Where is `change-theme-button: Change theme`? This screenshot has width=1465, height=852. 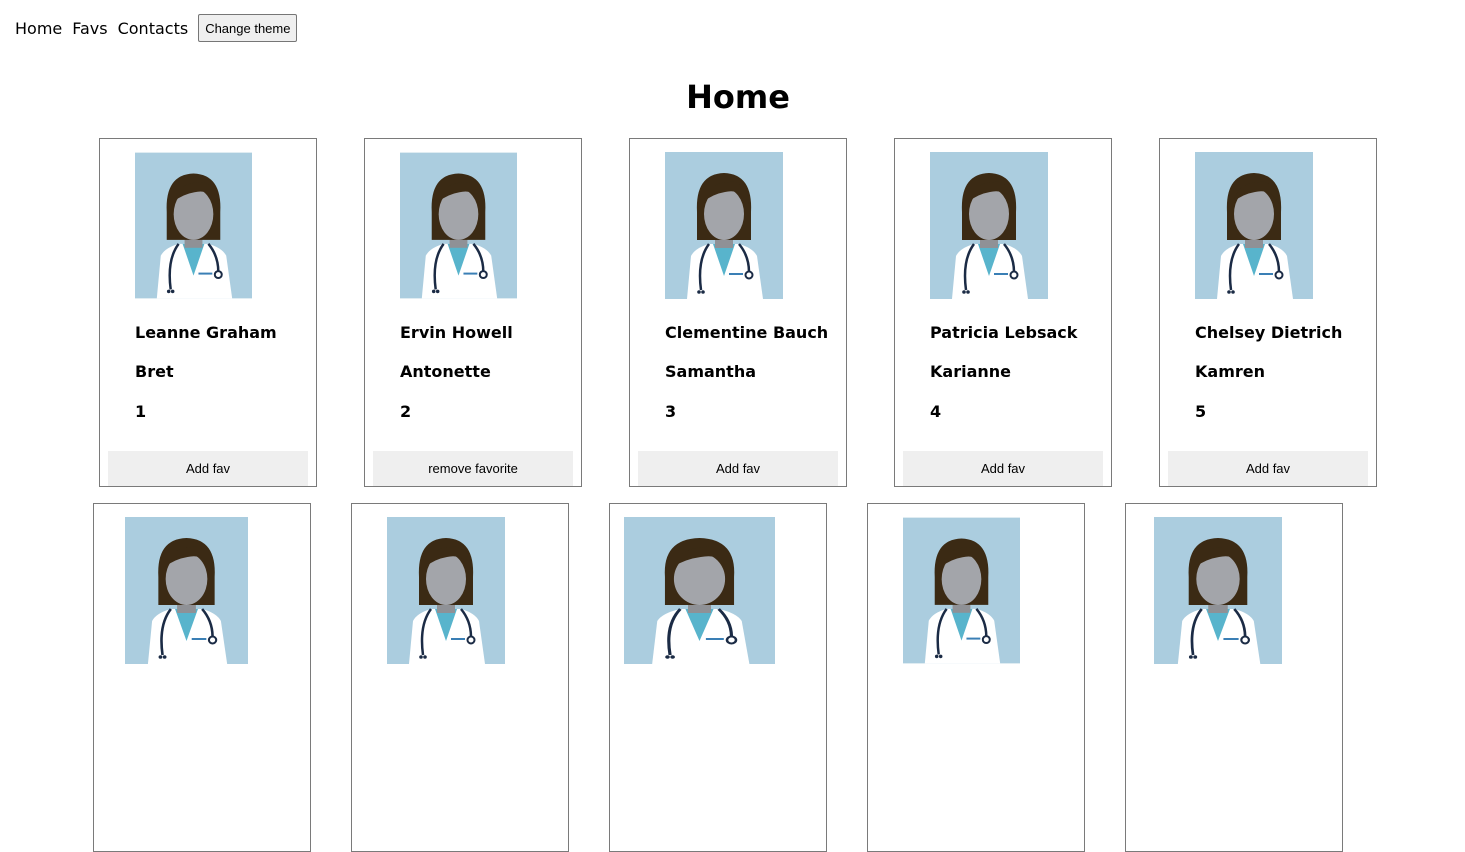
change-theme-button: Change theme is located at coordinates (248, 28).